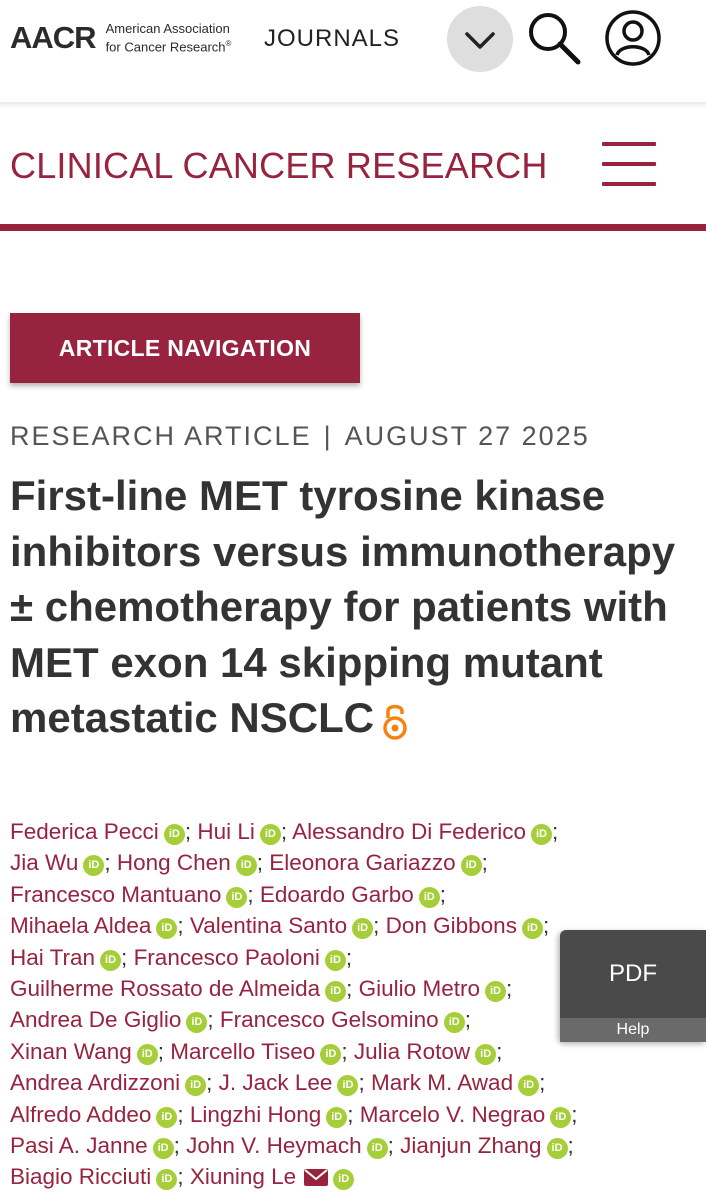 The image size is (706, 1200). What do you see at coordinates (185, 348) in the screenshot?
I see `article-navigation-button: ARTICLE NAVIGATION` at bounding box center [185, 348].